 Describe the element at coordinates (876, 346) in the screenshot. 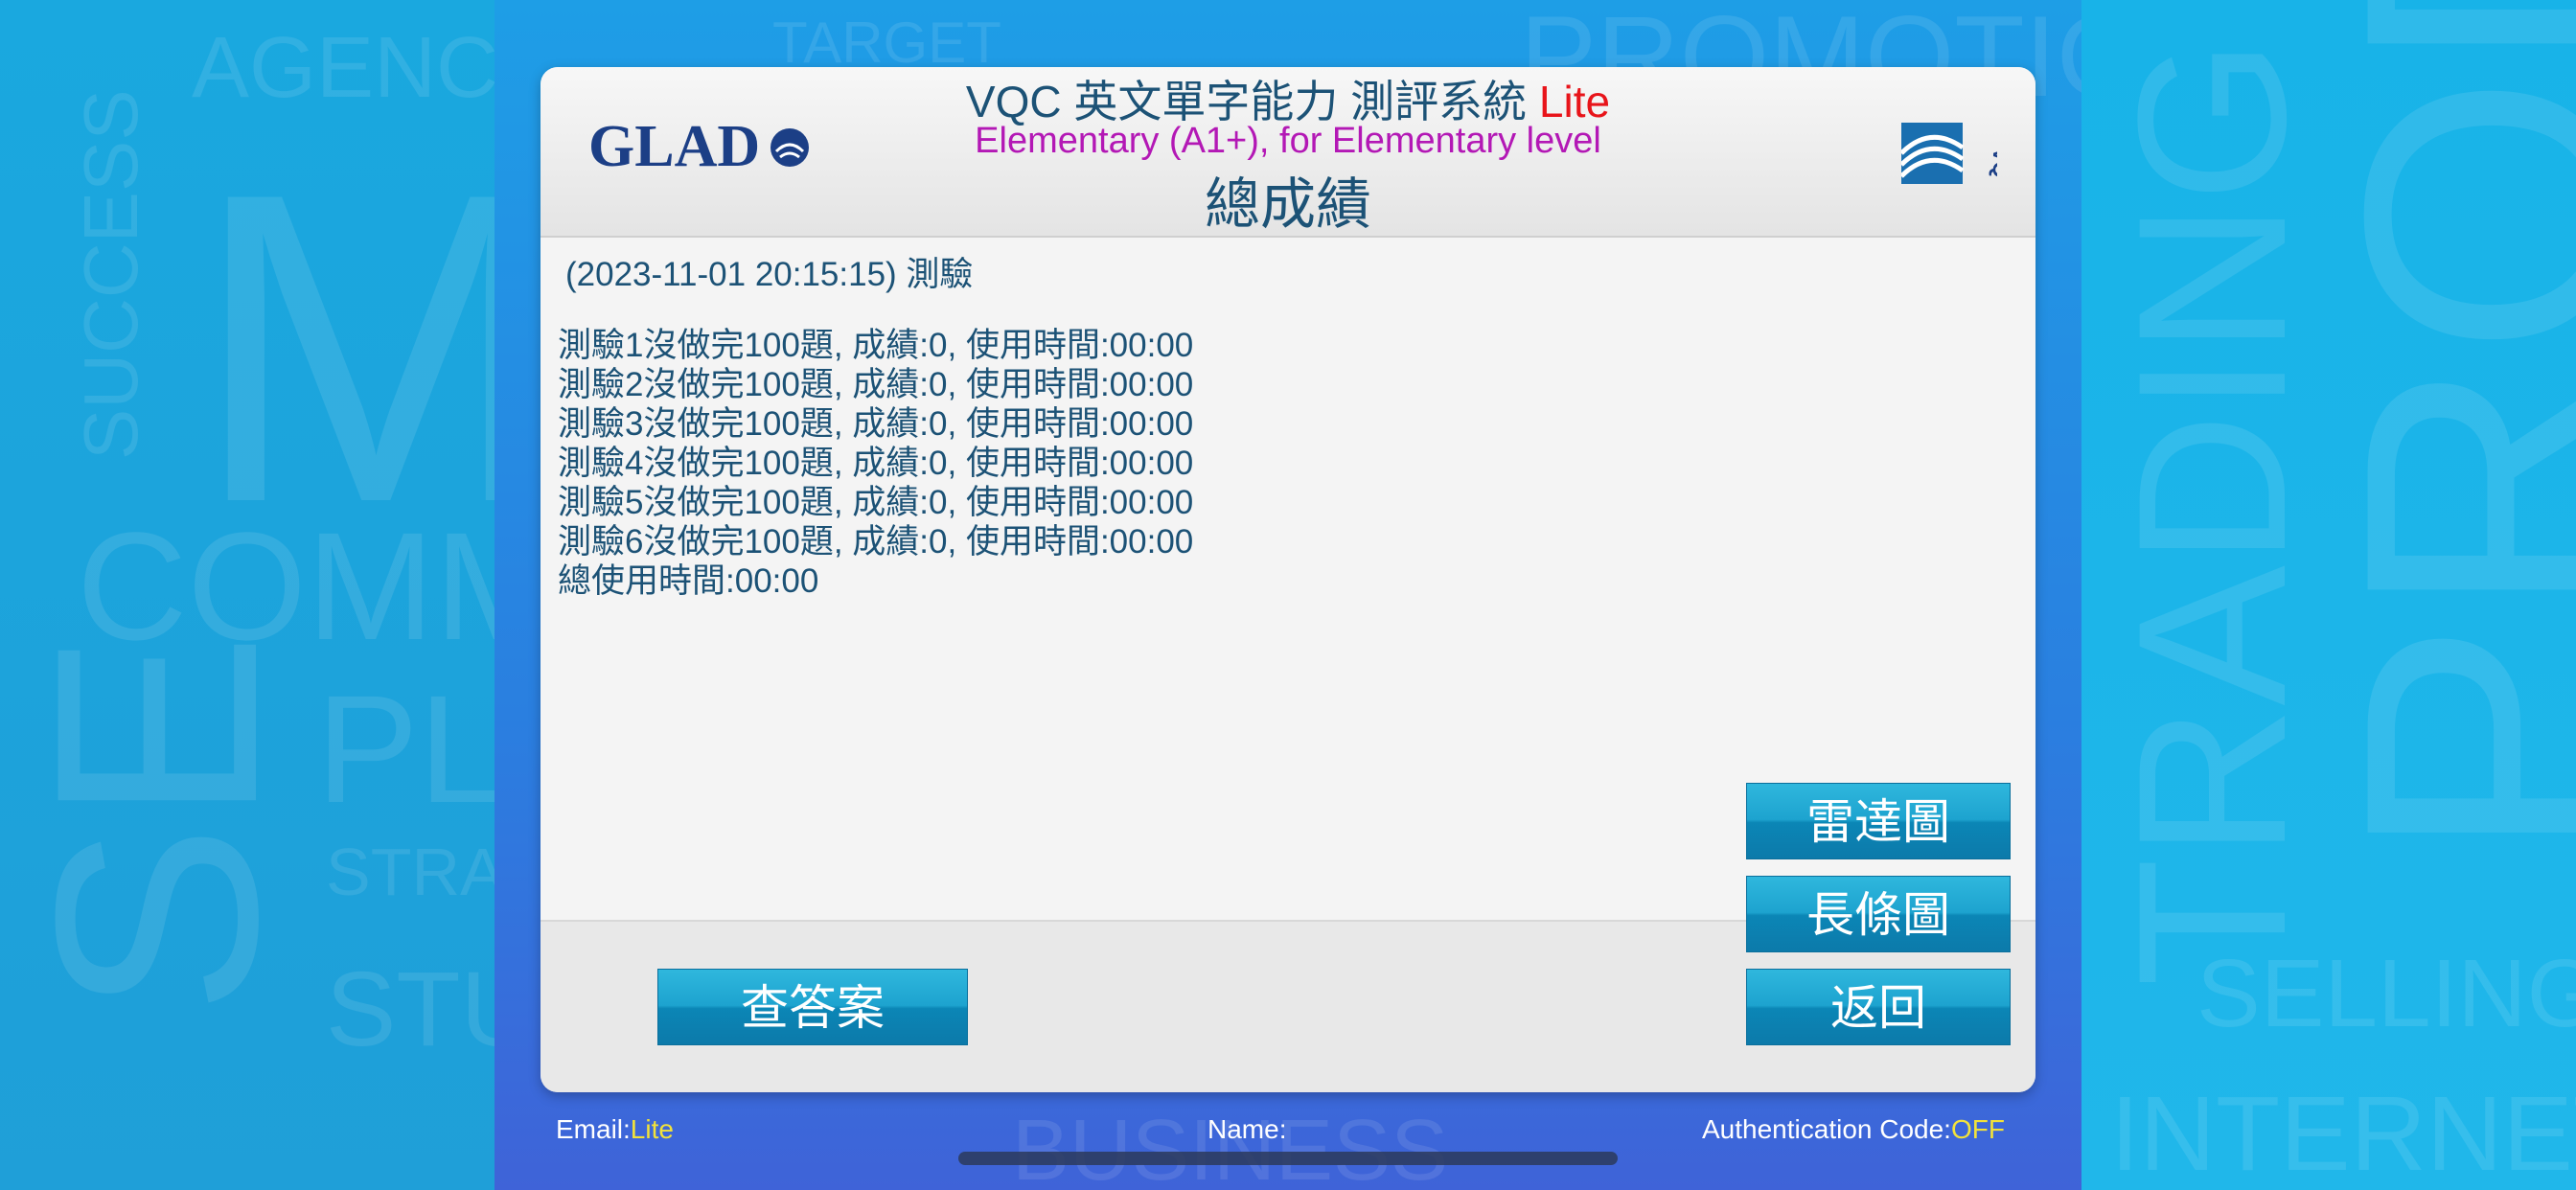

I see `result-line: 測驗1沒做完100題, 成績:0, 使用時間:00:00` at that location.